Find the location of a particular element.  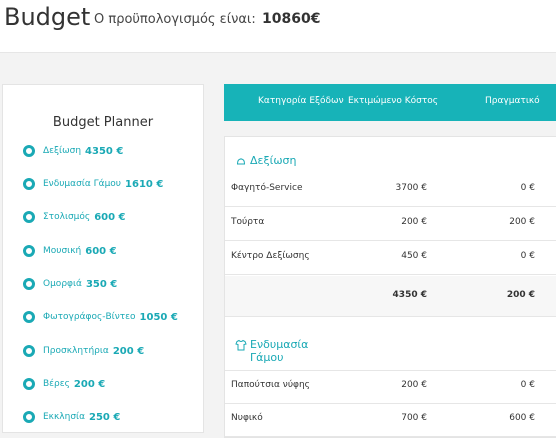

page-title: Budget is located at coordinates (47, 17).